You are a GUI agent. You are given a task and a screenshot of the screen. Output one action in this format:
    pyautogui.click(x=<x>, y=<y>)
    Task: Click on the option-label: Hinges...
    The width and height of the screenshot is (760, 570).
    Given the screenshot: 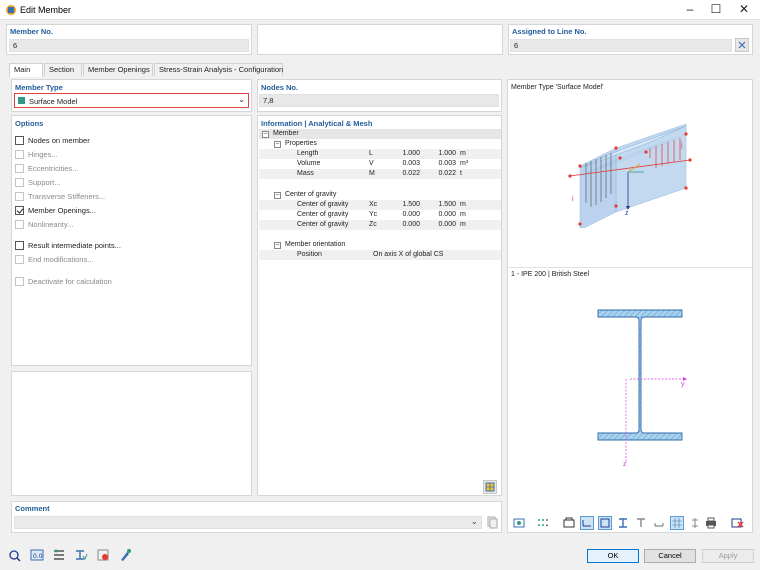 What is the action you would take?
    pyautogui.click(x=43, y=154)
    